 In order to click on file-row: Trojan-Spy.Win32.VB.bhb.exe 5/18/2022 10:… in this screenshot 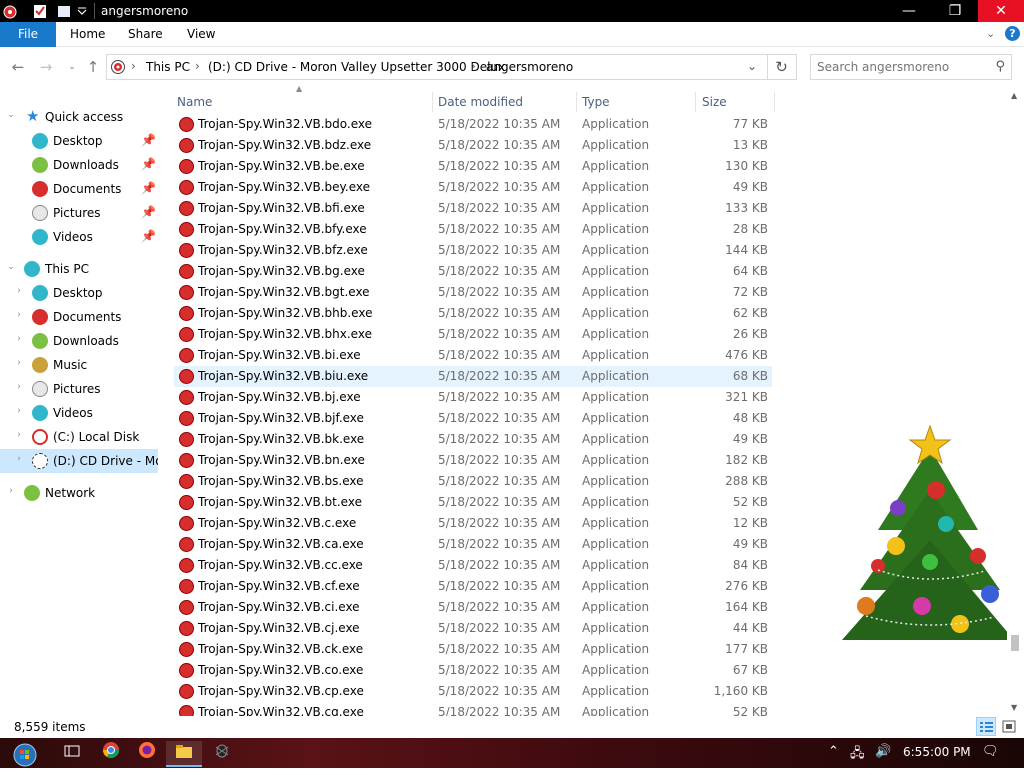, I will do `click(473, 313)`.